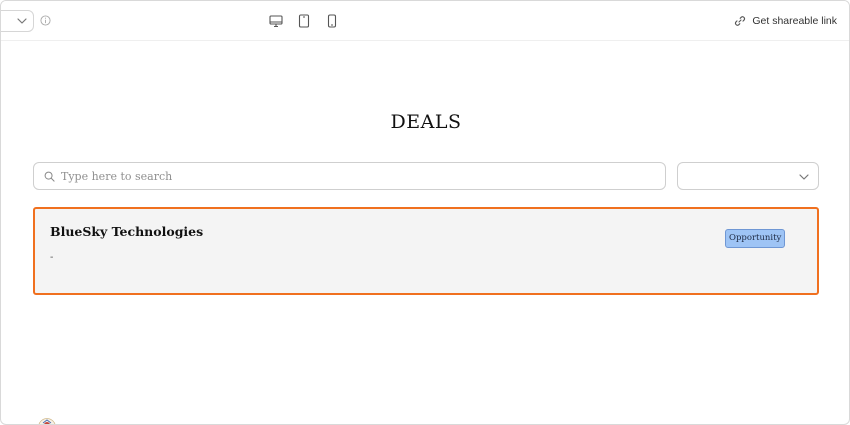 Image resolution: width=850 pixels, height=425 pixels. I want to click on top-toolbar: Get shareable link, so click(425, 21).